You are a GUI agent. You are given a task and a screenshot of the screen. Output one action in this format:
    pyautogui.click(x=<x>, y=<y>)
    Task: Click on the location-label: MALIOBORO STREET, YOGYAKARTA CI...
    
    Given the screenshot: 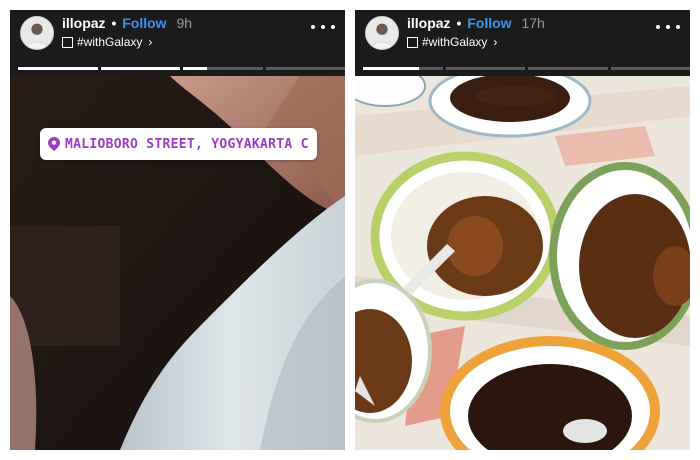 What is the action you would take?
    pyautogui.click(x=187, y=144)
    